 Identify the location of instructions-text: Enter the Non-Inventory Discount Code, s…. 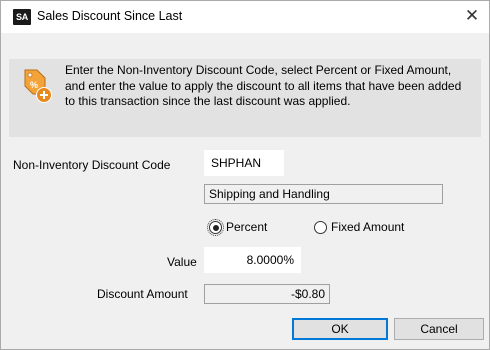
(263, 85).